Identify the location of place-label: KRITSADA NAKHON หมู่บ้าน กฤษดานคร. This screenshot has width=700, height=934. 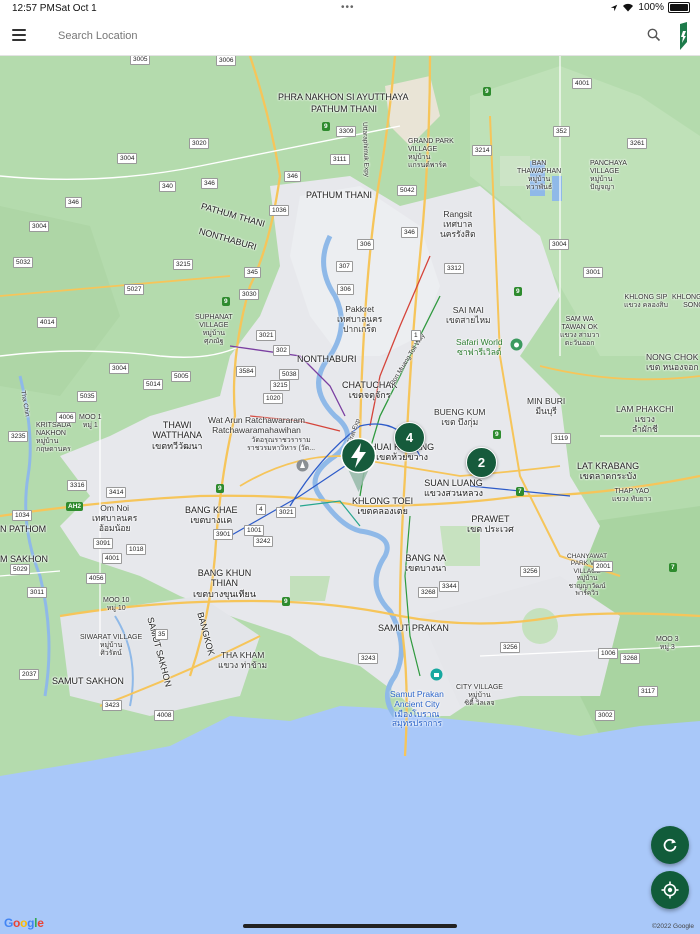
(54, 438).